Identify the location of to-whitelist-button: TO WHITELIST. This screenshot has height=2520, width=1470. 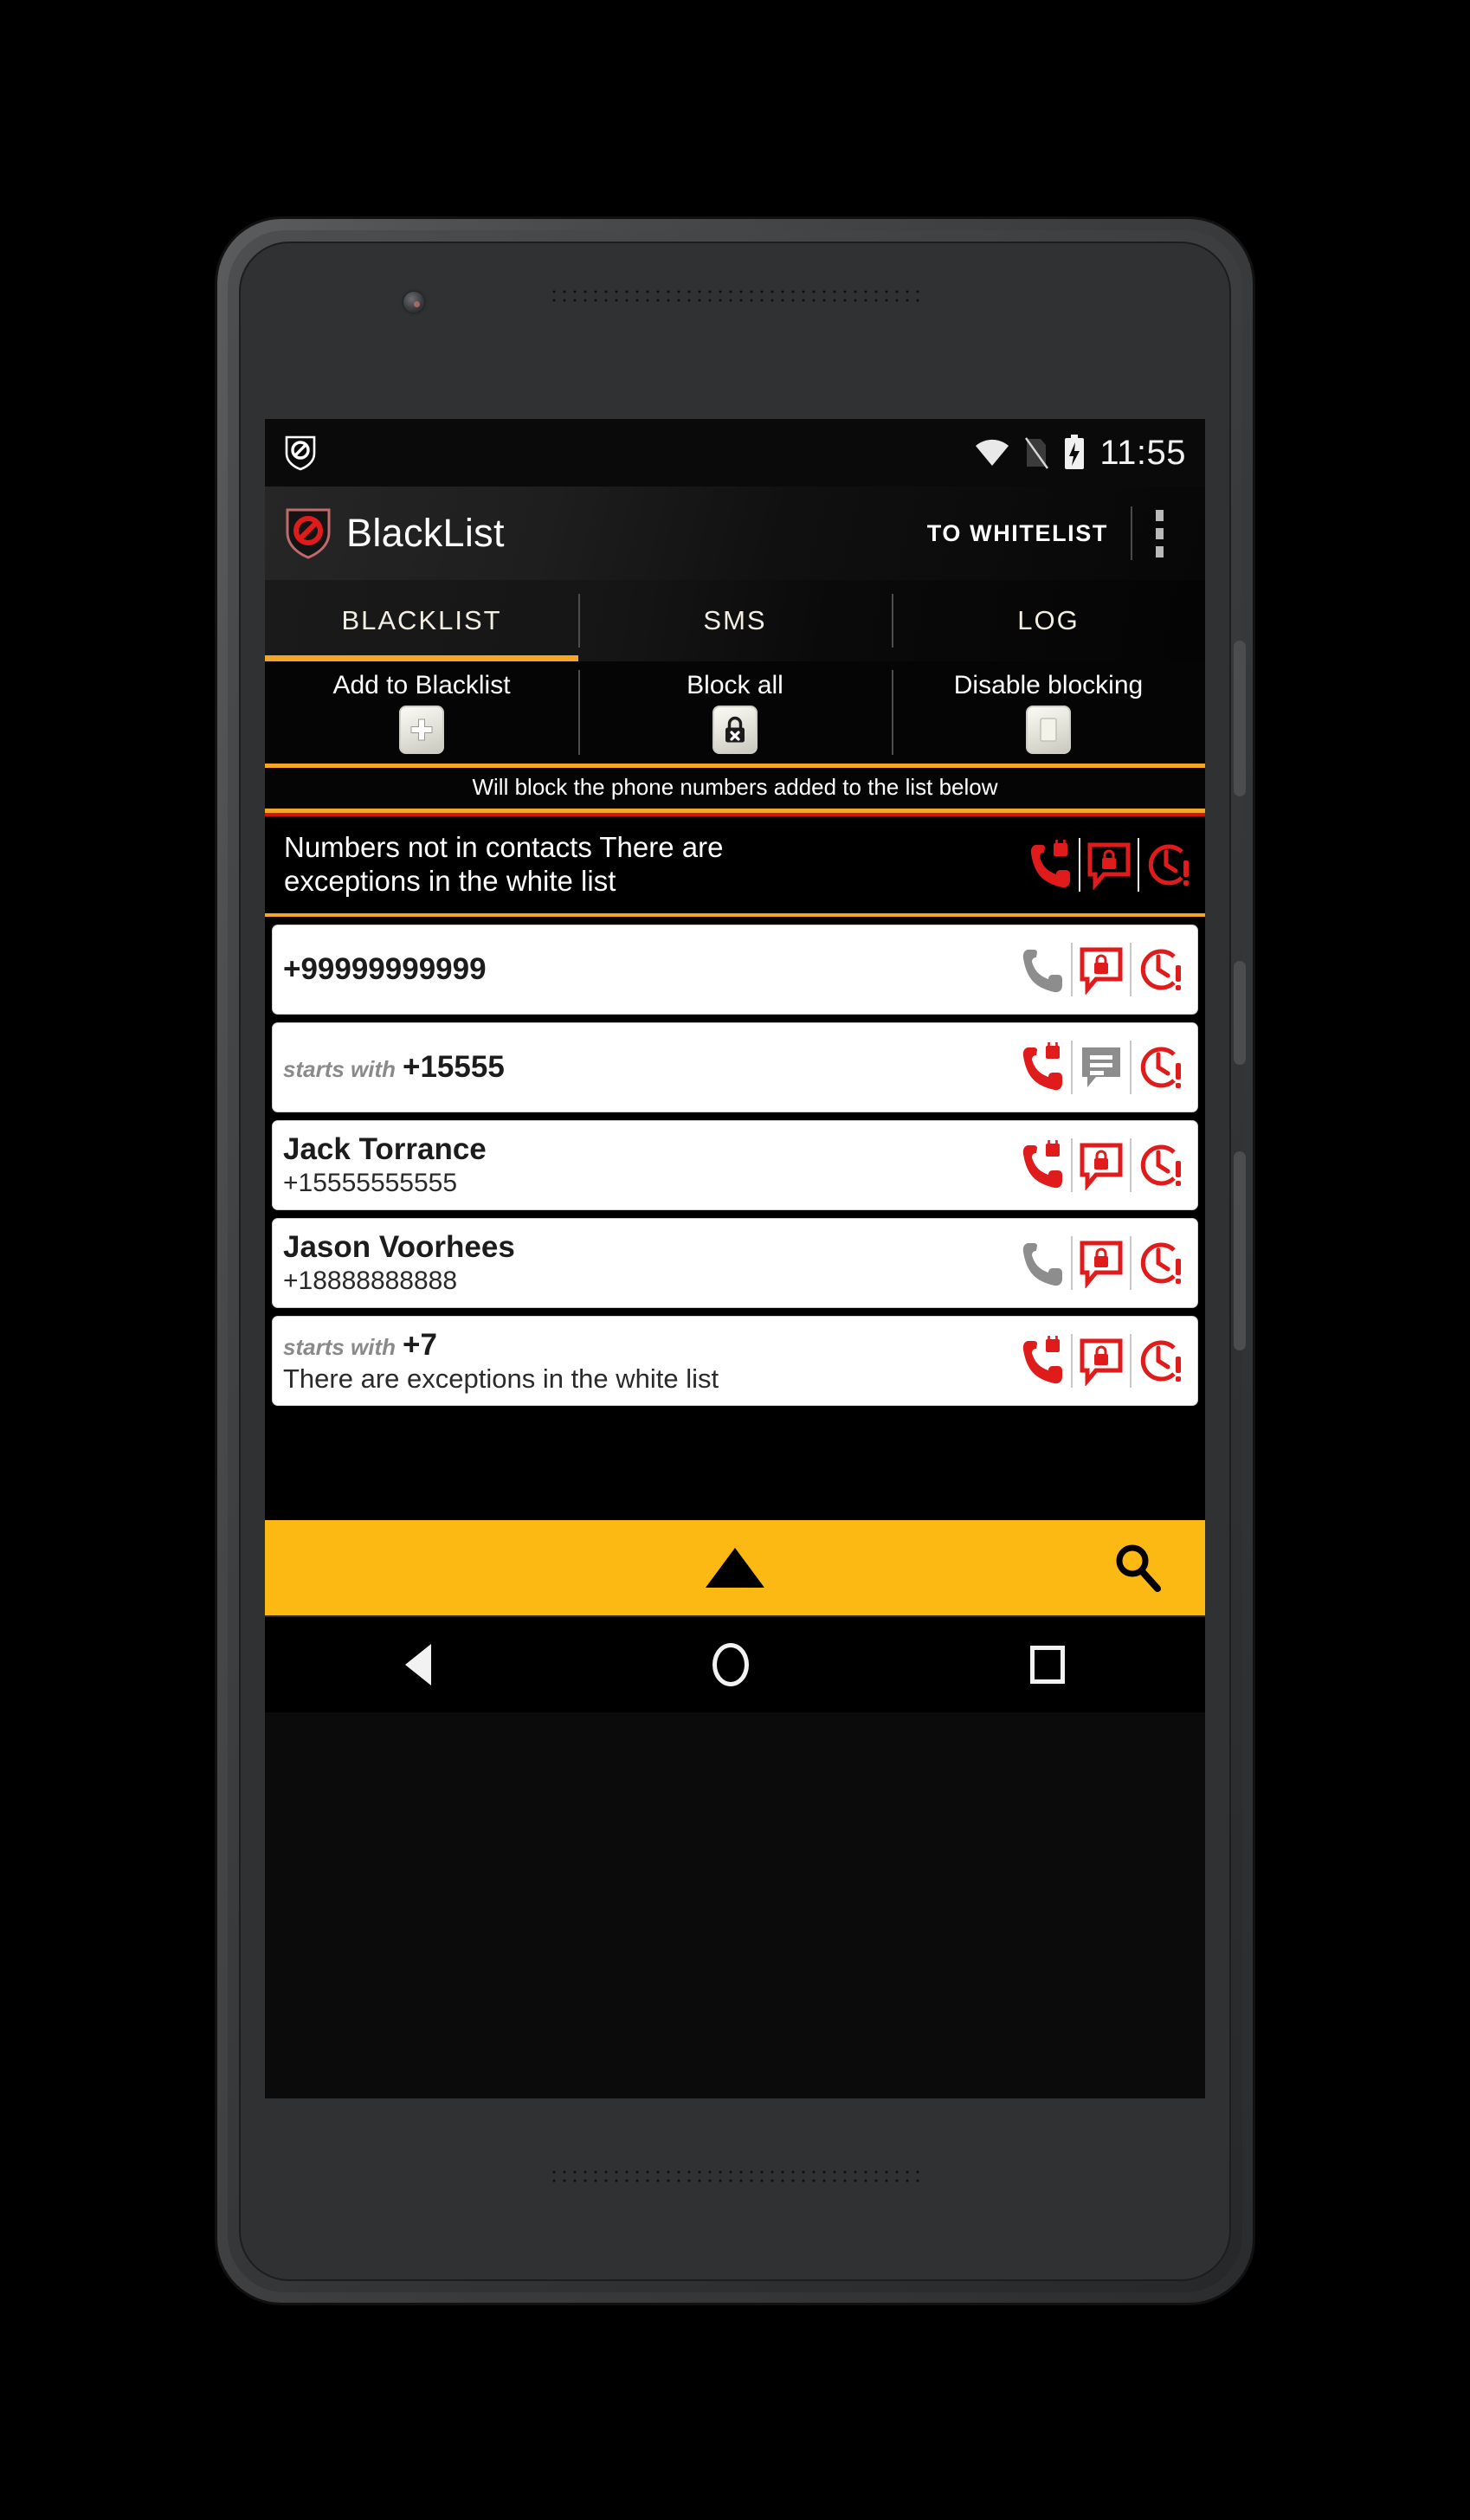
(1029, 533).